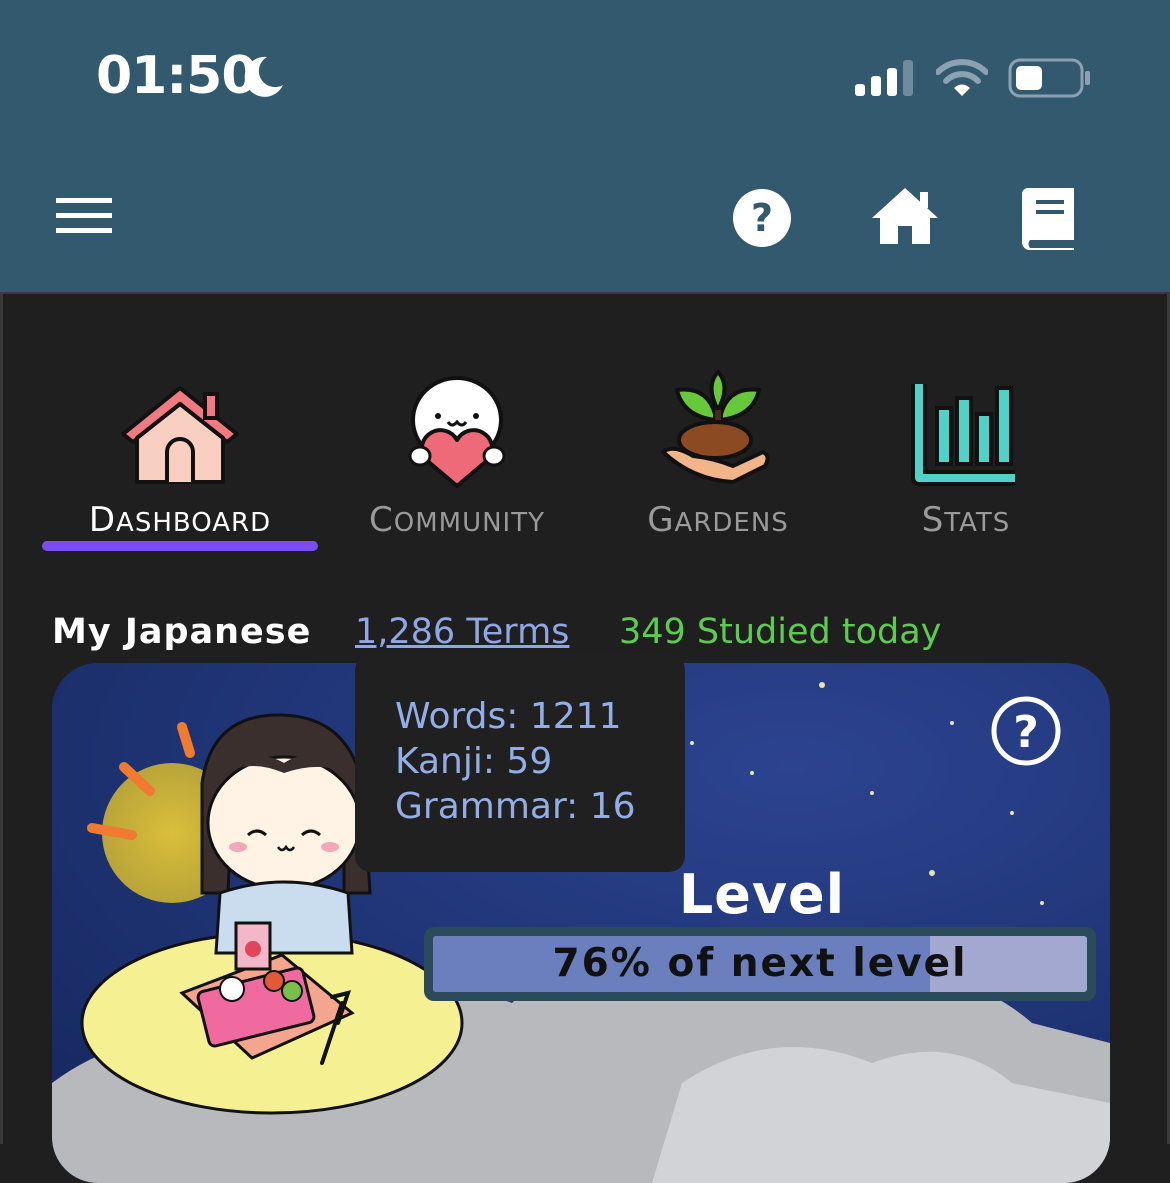  What do you see at coordinates (884, 78) in the screenshot?
I see `signal-icon` at bounding box center [884, 78].